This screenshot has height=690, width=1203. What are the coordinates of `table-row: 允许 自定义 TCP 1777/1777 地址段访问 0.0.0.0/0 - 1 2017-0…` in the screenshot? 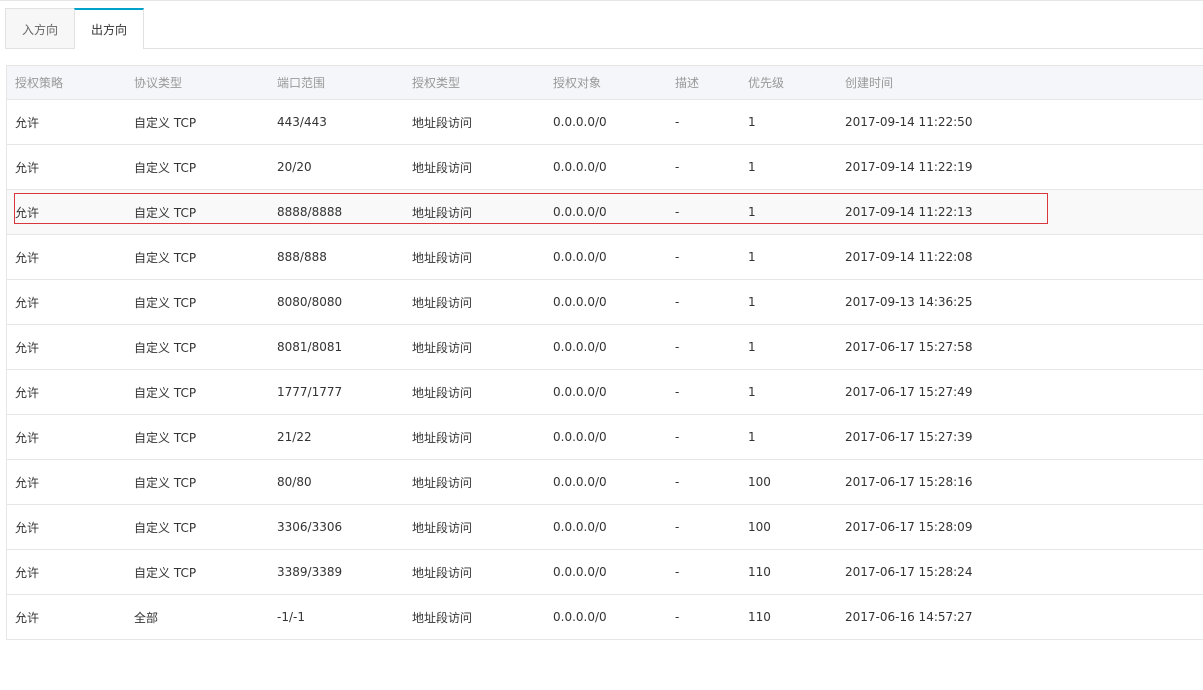 It's located at (605, 392).